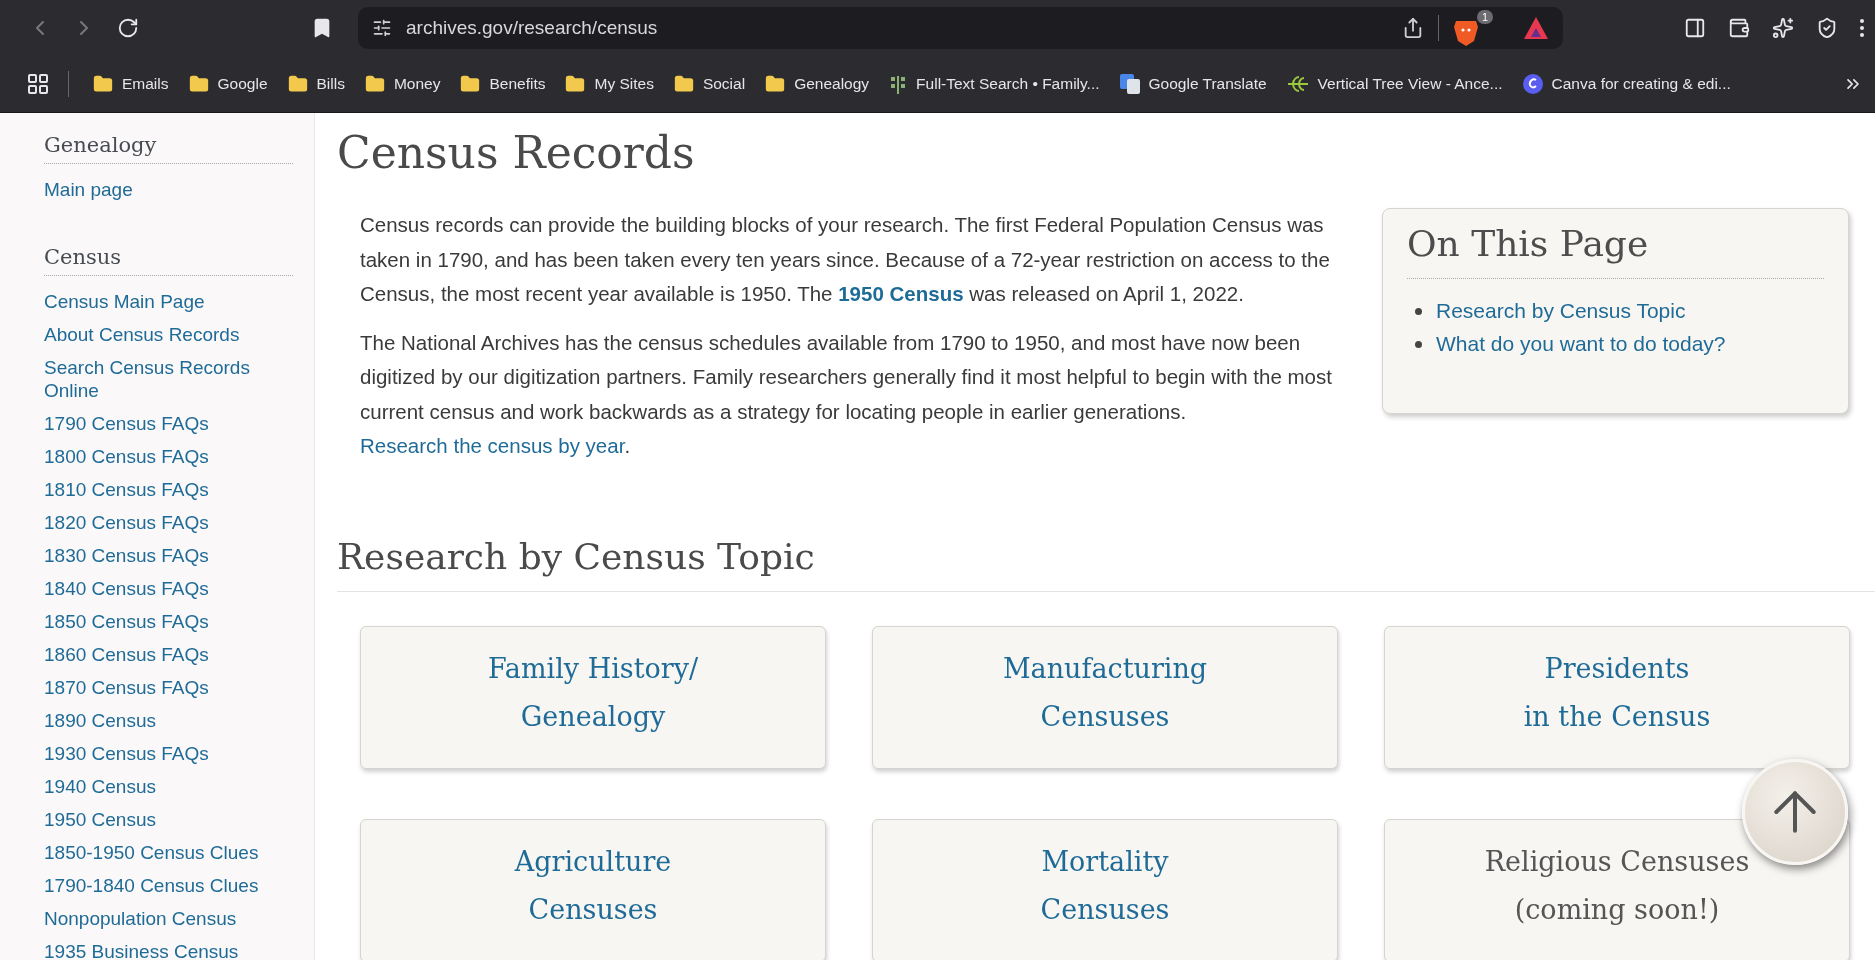 The height and width of the screenshot is (960, 1875). Describe the element at coordinates (159, 489) in the screenshot. I see `sidebar-link: 1810 Census FAQs` at that location.